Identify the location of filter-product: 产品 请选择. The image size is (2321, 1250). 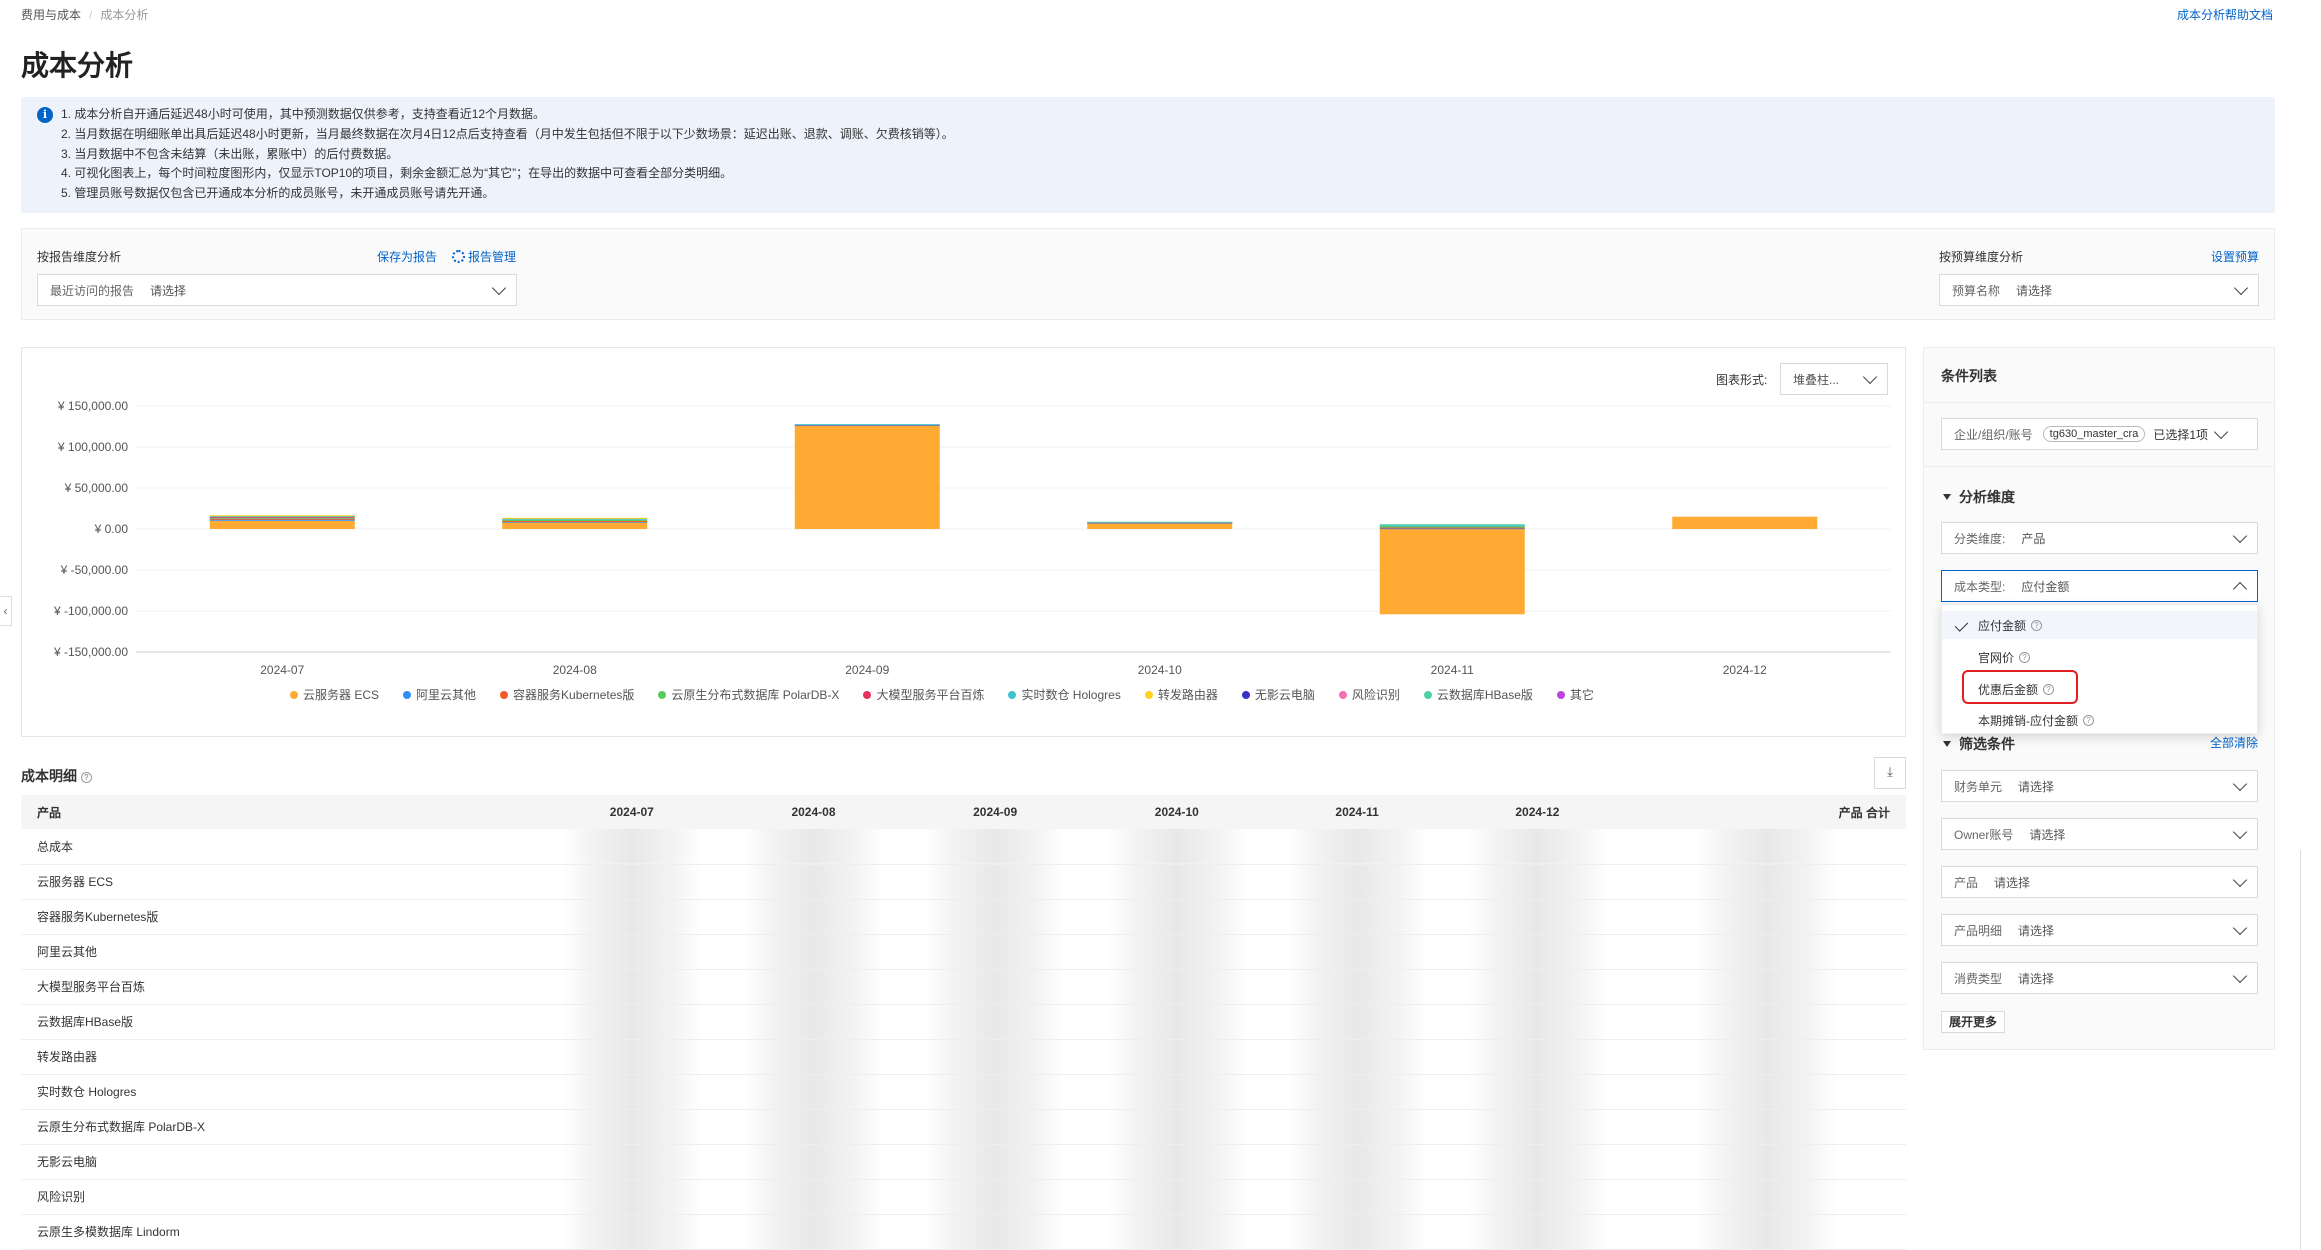
(2099, 882).